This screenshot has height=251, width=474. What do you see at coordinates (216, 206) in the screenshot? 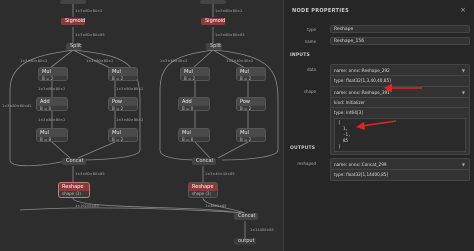
I see `edge-label: 1×4800×85` at bounding box center [216, 206].